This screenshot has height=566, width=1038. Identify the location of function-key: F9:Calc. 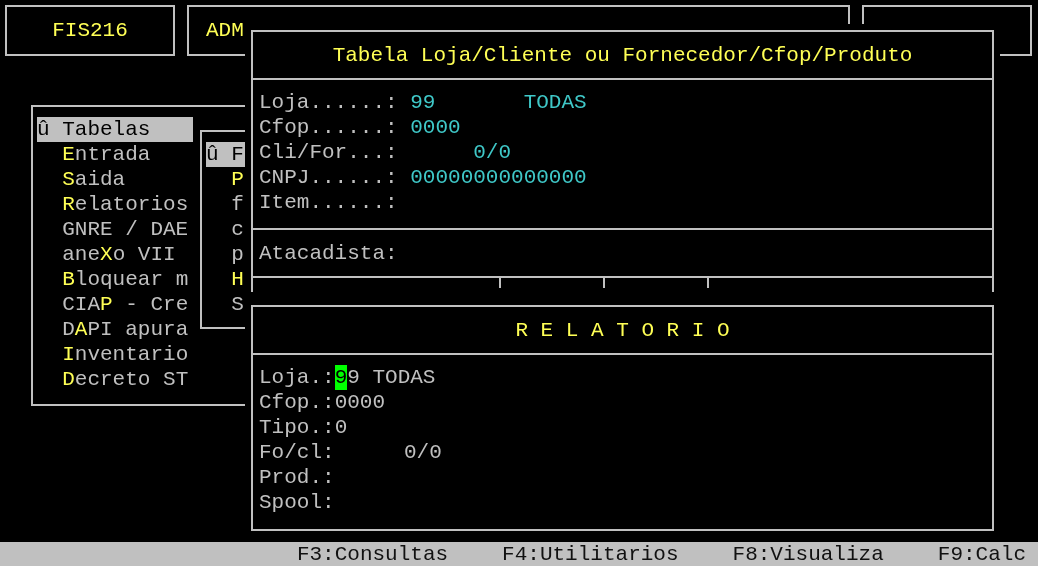
(981, 554).